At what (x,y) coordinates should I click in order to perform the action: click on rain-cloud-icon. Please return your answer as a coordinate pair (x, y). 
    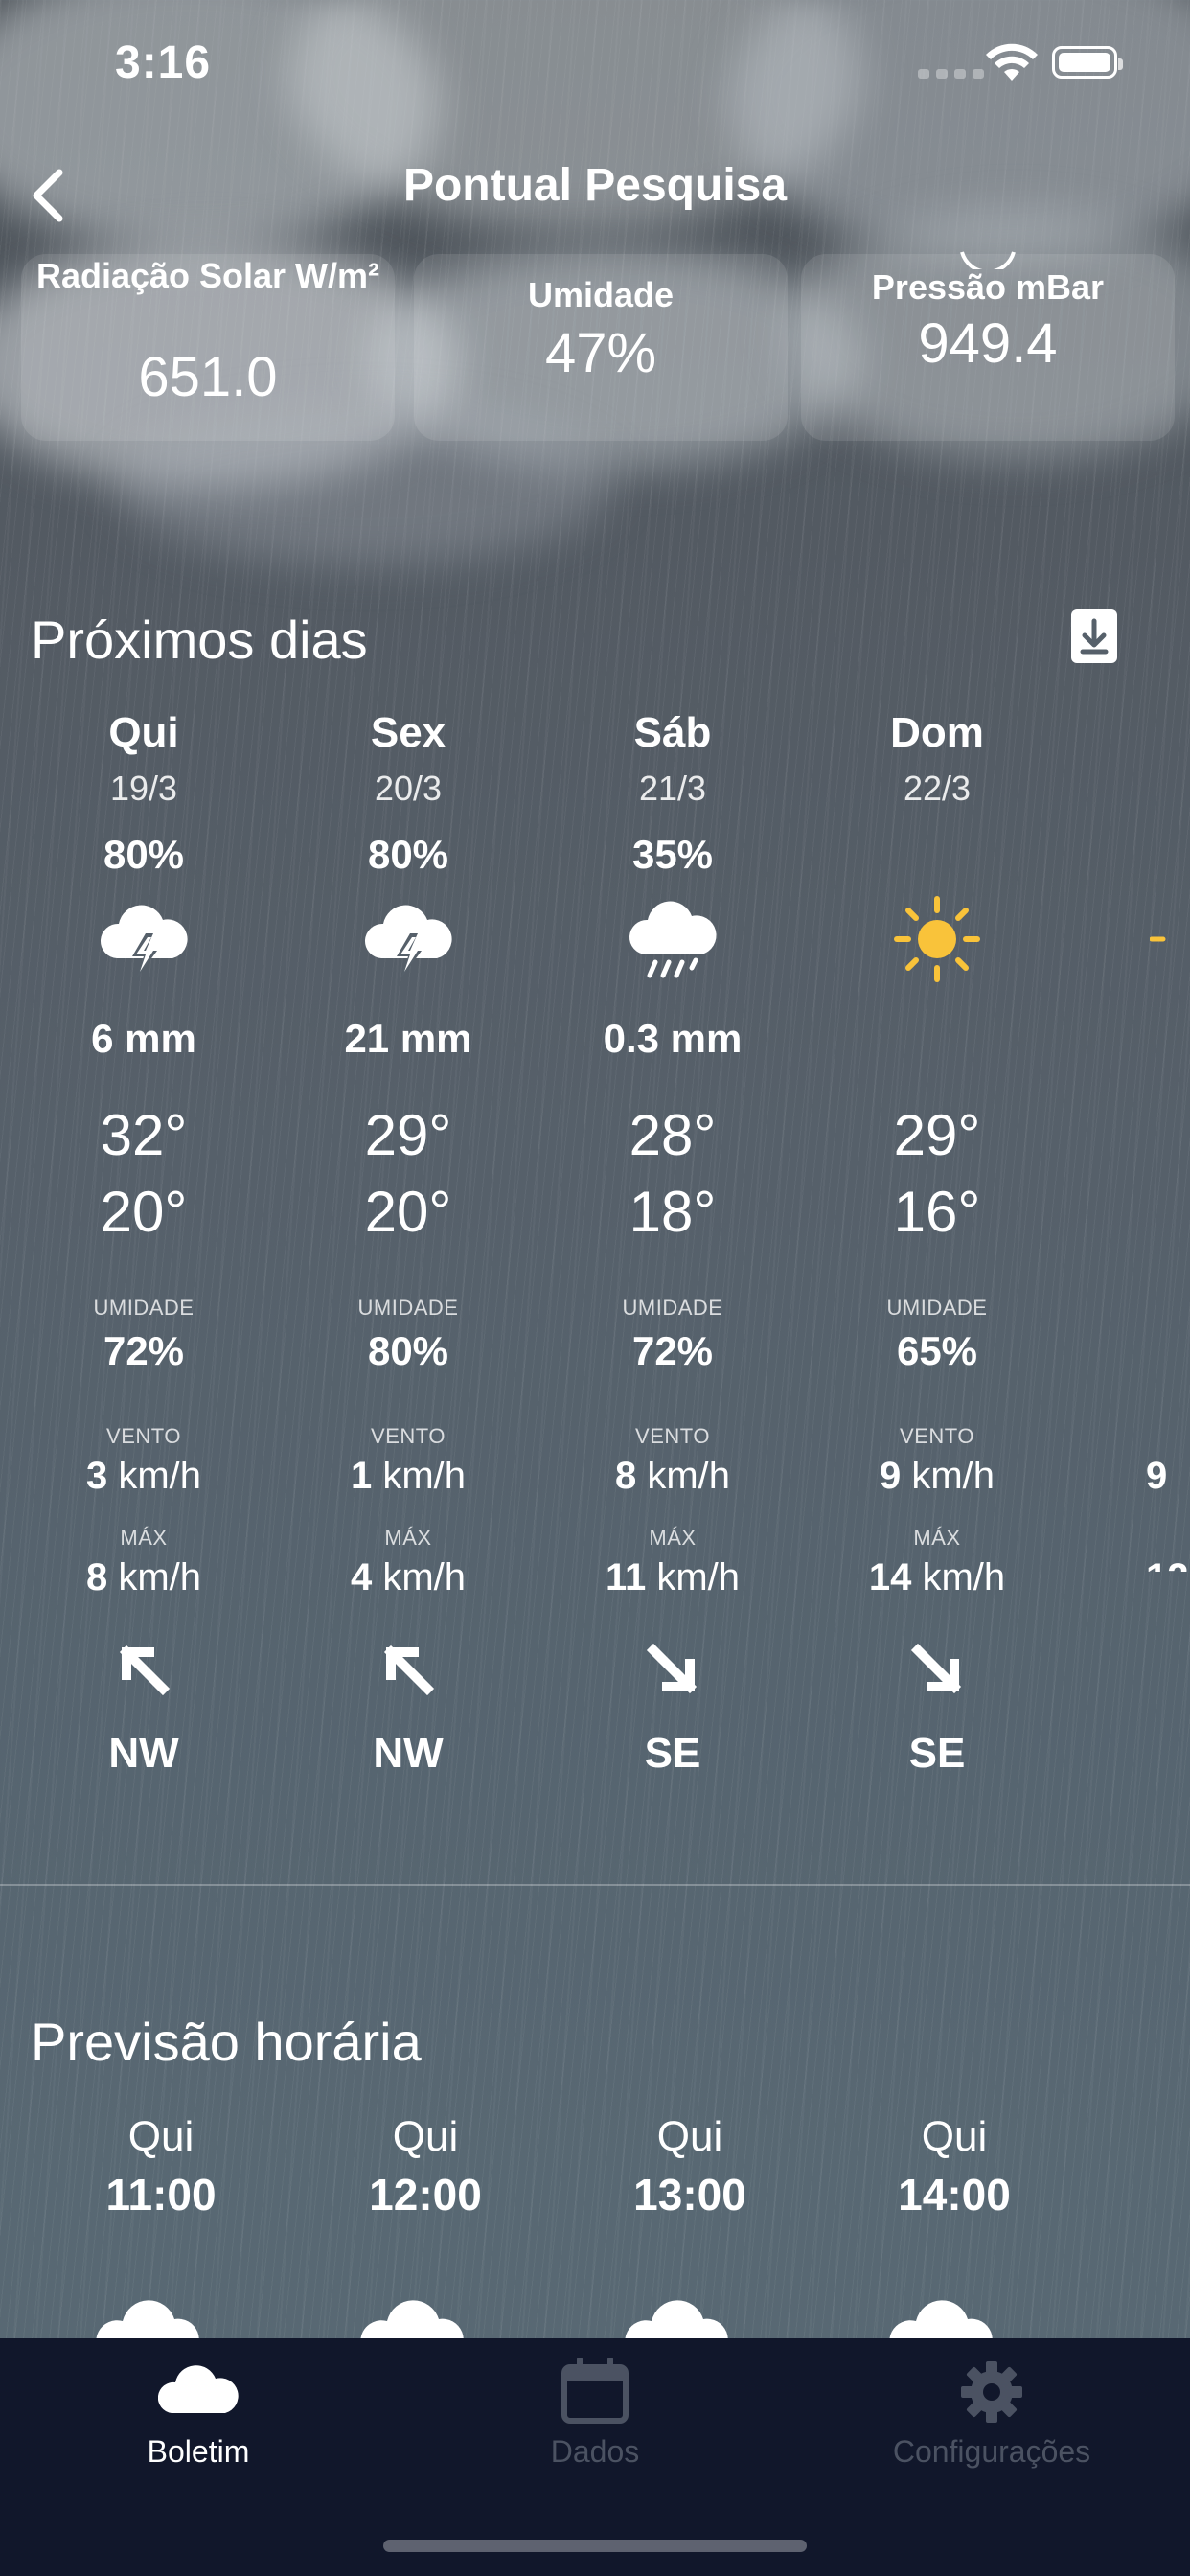
    Looking at the image, I should click on (673, 939).